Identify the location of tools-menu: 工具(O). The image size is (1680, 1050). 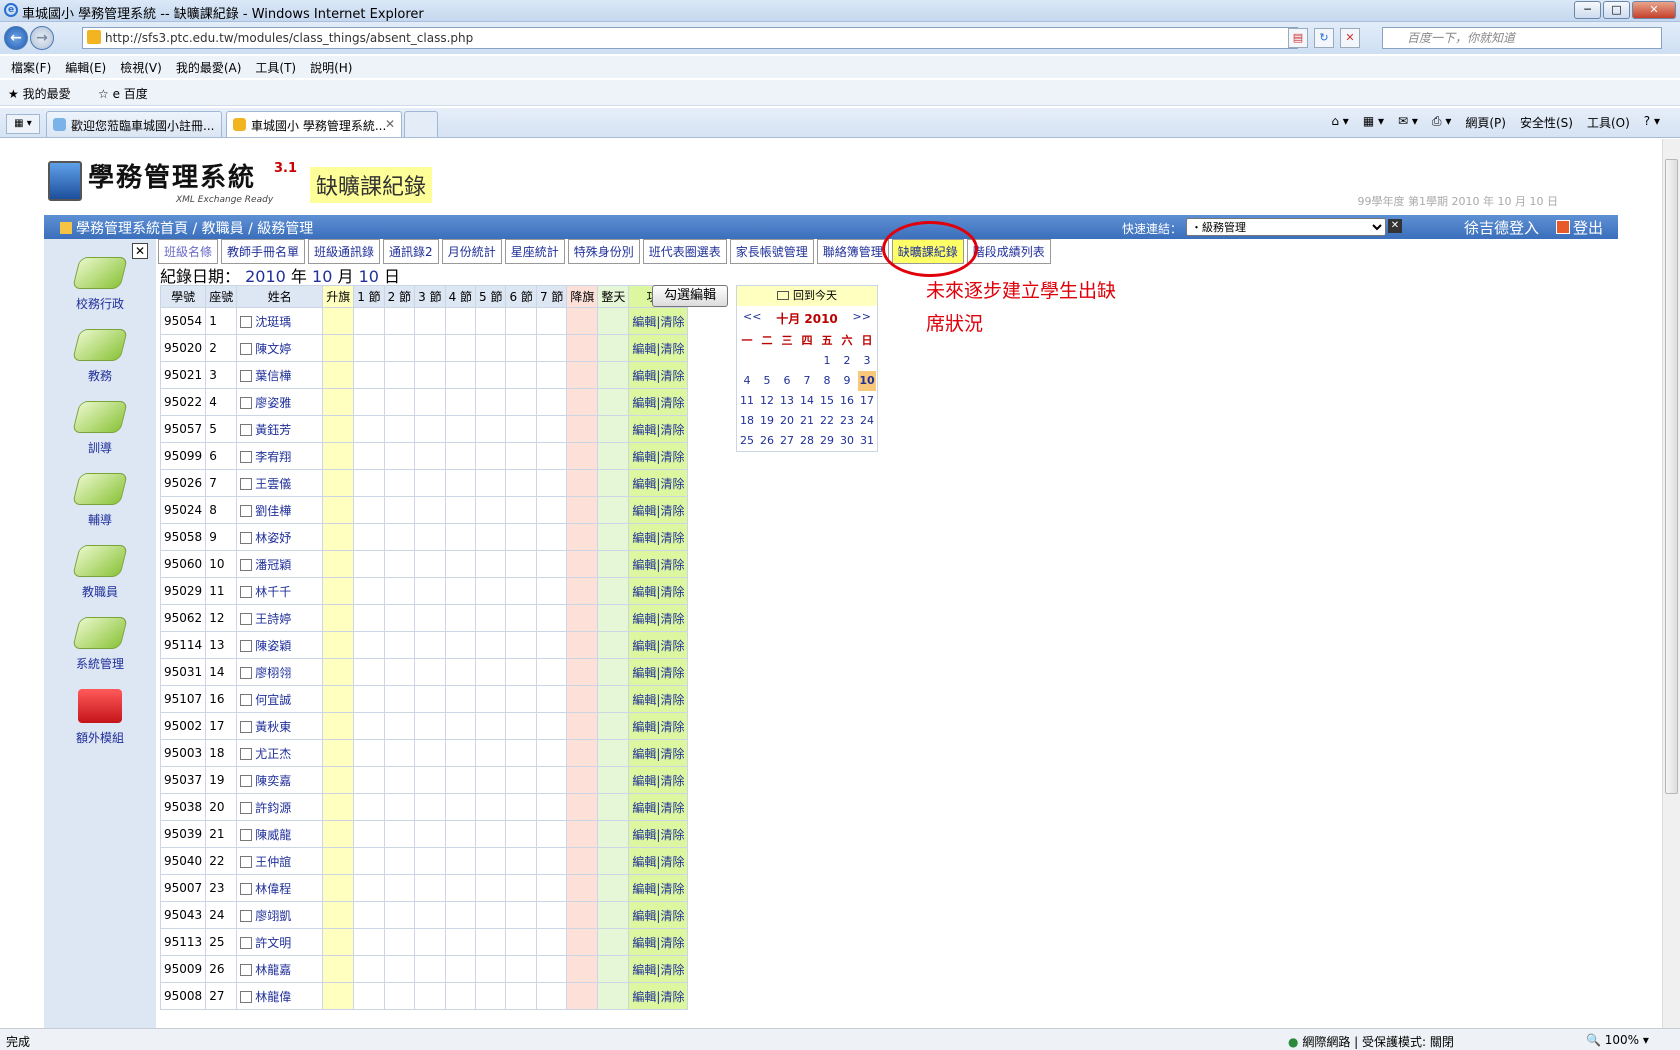
(1608, 122).